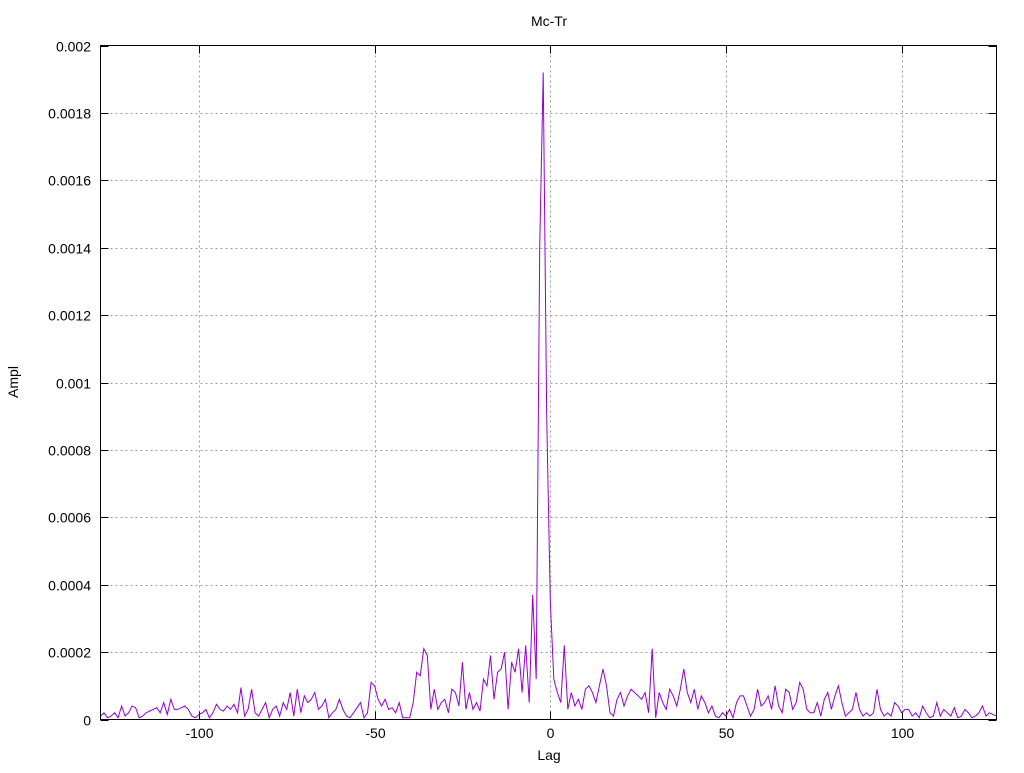 Image resolution: width=1024 pixels, height=773 pixels. I want to click on y-tick-label: 0.0006, so click(69, 518).